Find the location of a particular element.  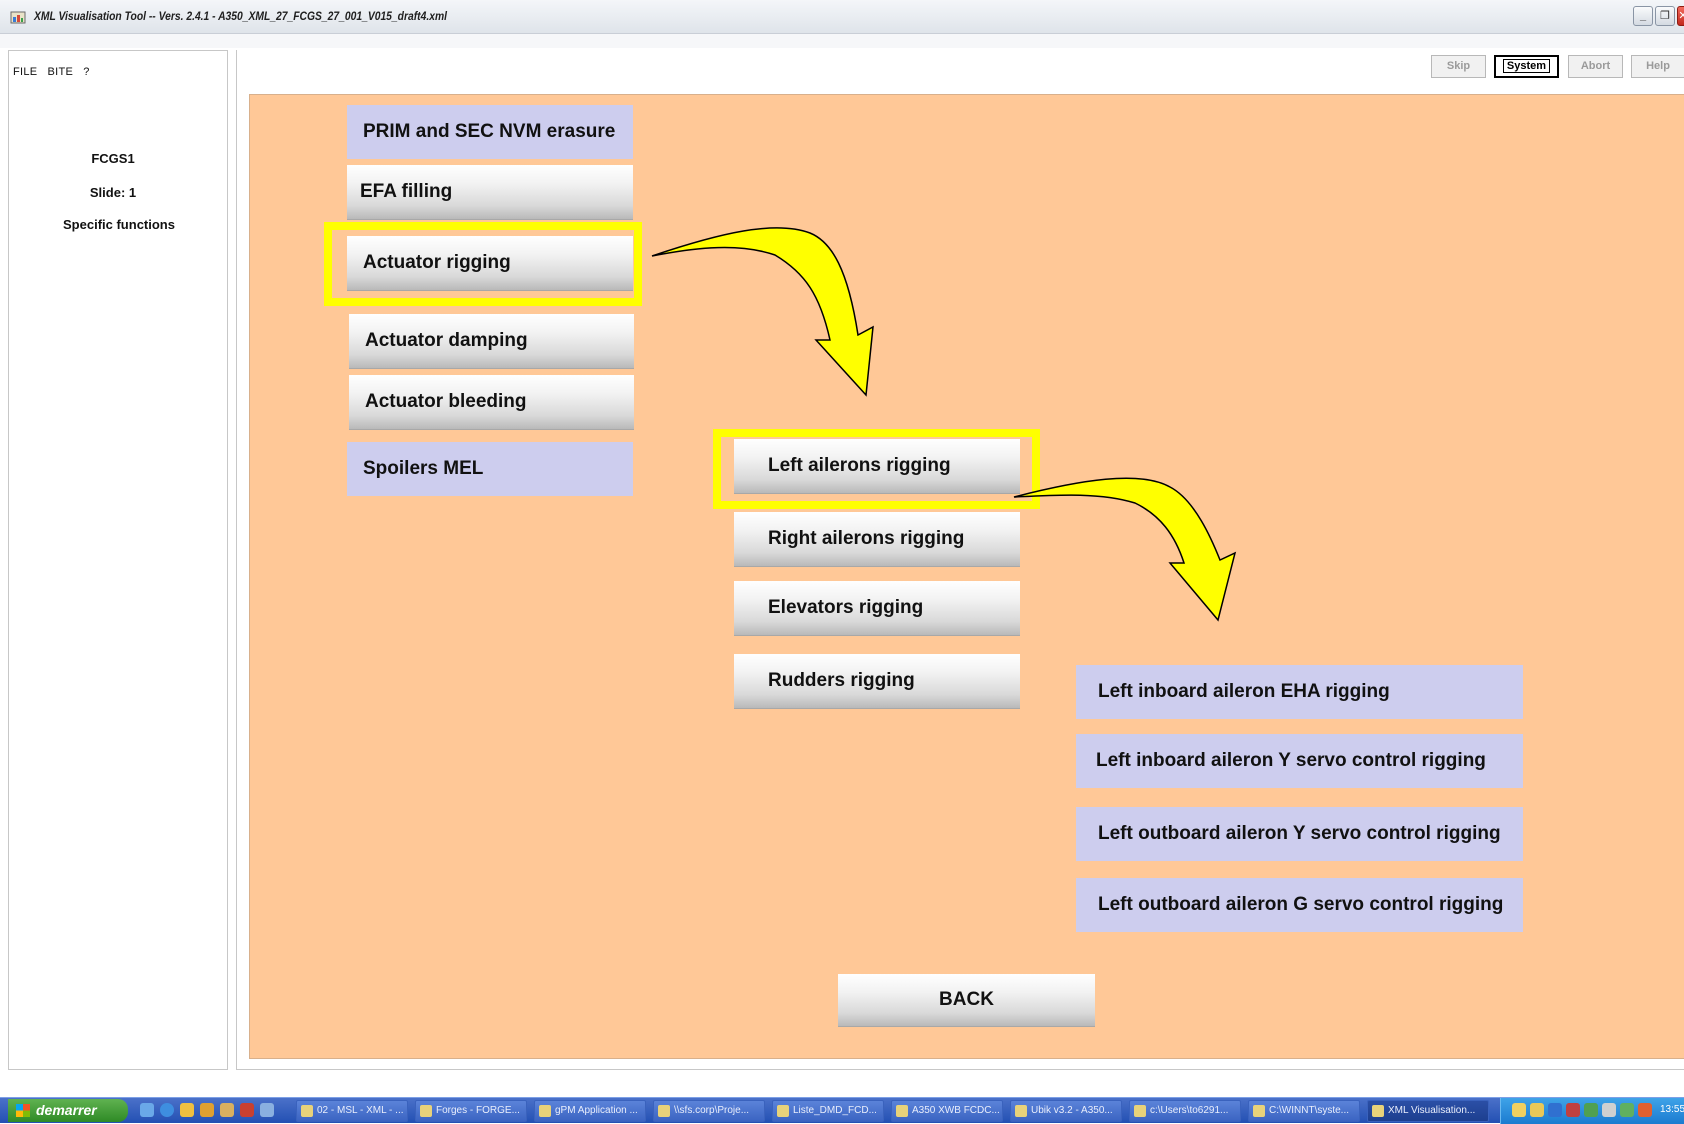

system-button-label: System is located at coordinates (1526, 66).